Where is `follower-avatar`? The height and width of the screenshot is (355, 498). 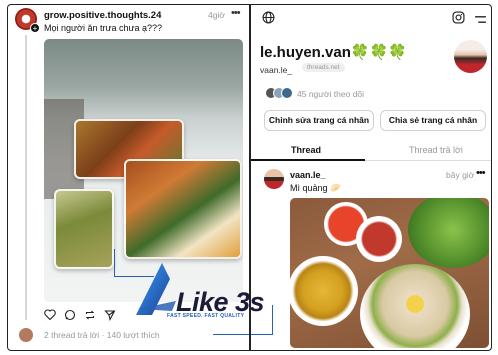 follower-avatar is located at coordinates (287, 93).